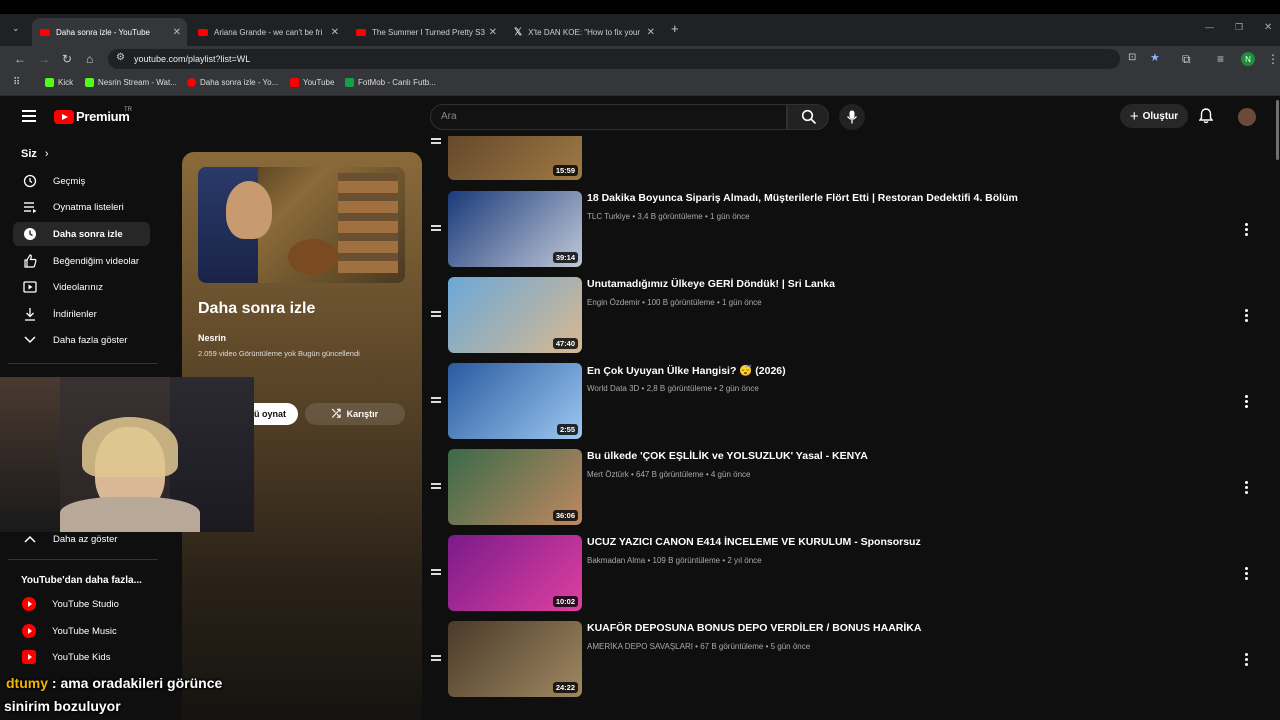 The width and height of the screenshot is (1280, 720). Describe the element at coordinates (81, 261) in the screenshot. I see `sidebar-item-liked-videos: Beğendiğim videolar` at that location.